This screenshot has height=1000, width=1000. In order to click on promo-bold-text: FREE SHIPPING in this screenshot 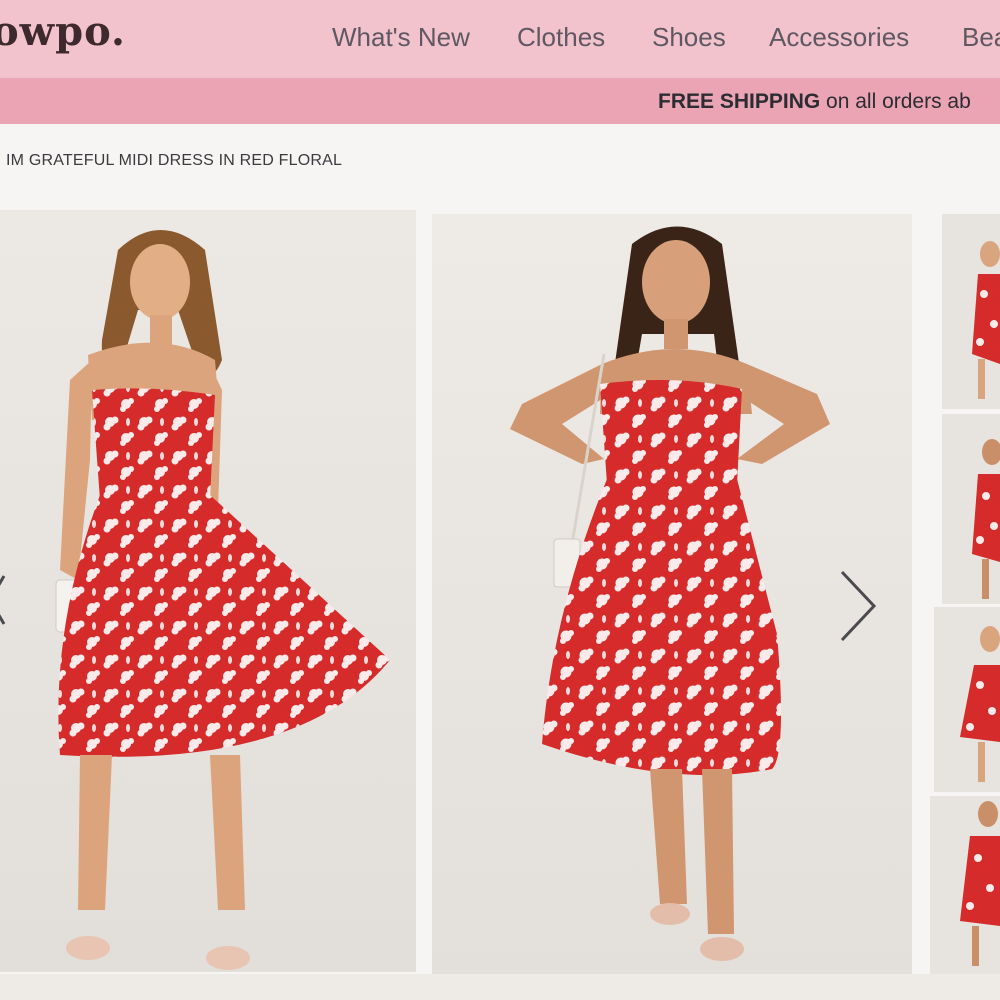, I will do `click(739, 101)`.